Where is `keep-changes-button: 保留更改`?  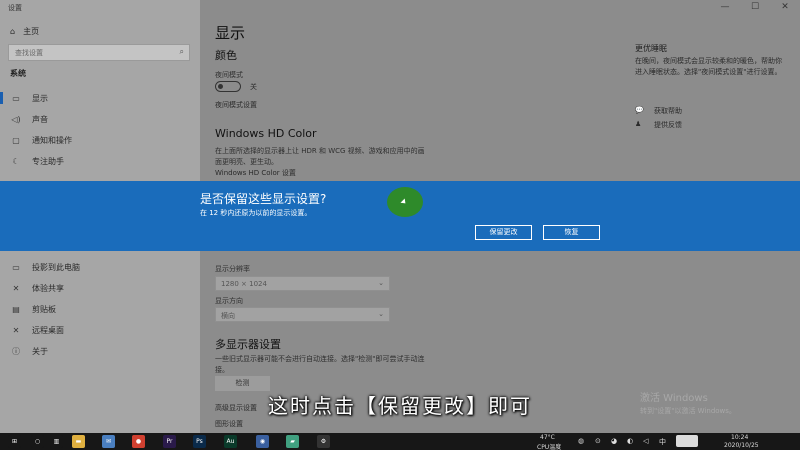
keep-changes-button: 保留更改 is located at coordinates (503, 232).